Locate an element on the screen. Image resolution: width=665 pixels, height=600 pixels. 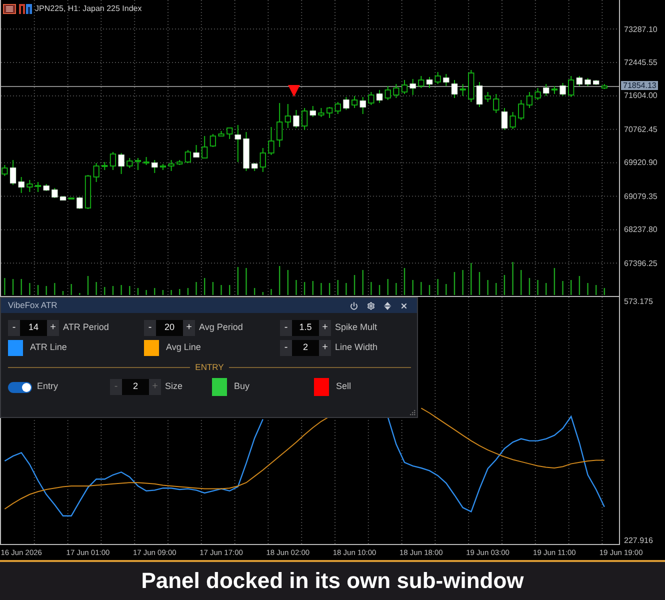
value-field: 1.5 is located at coordinates (305, 328).